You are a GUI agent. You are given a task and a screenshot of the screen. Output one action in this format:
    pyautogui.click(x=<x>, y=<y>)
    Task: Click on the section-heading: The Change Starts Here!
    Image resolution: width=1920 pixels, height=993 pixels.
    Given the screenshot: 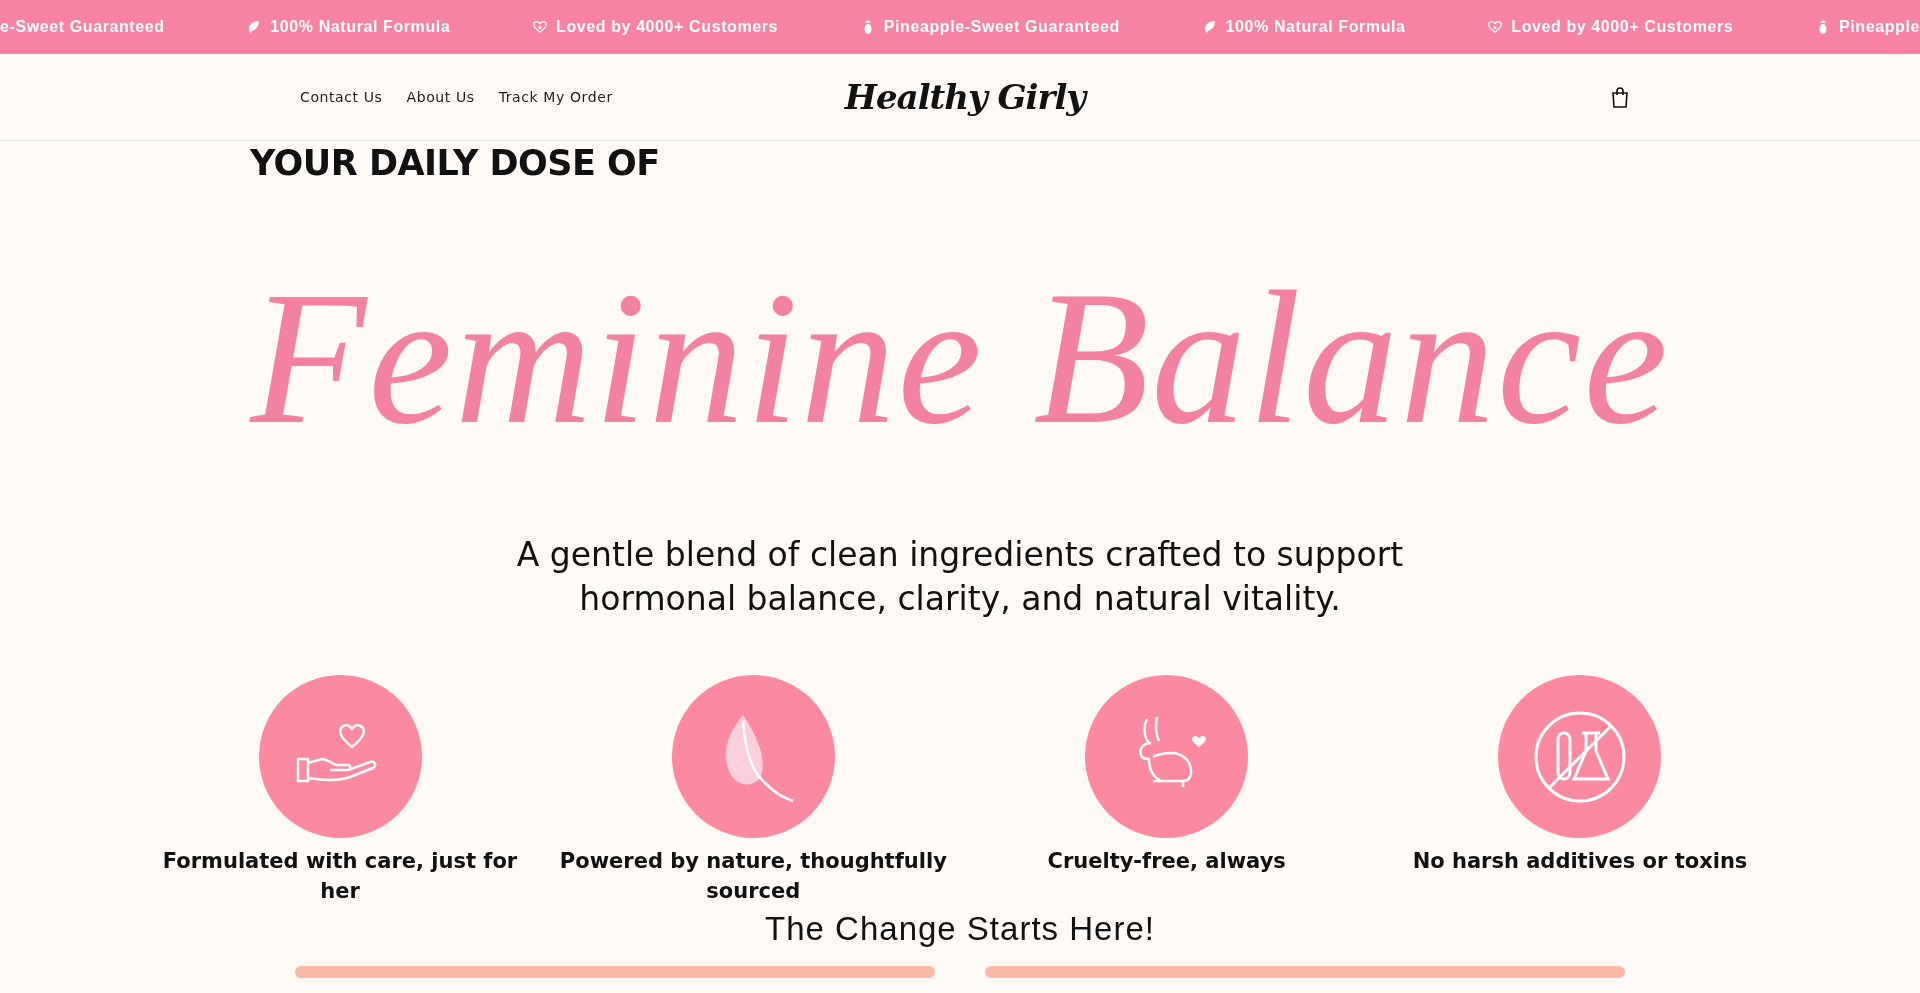 What is the action you would take?
    pyautogui.click(x=960, y=929)
    